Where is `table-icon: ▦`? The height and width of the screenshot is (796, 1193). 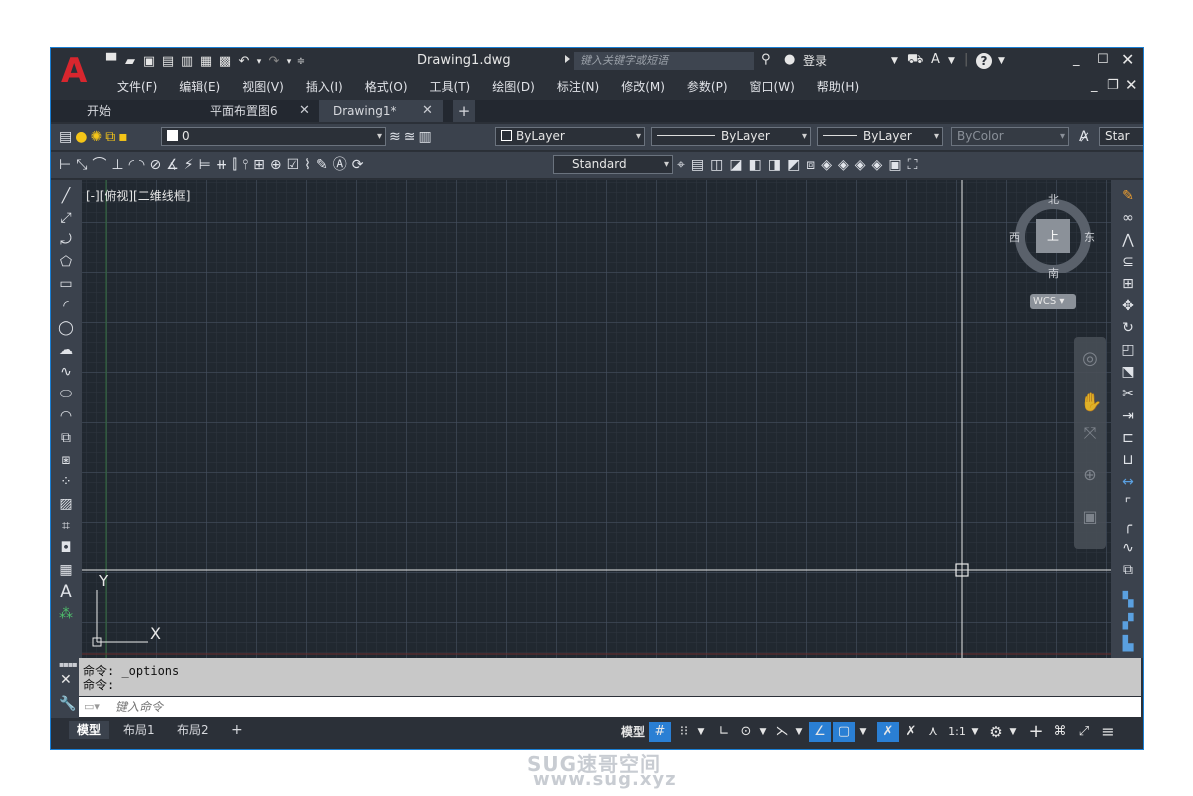 table-icon: ▦ is located at coordinates (66, 570).